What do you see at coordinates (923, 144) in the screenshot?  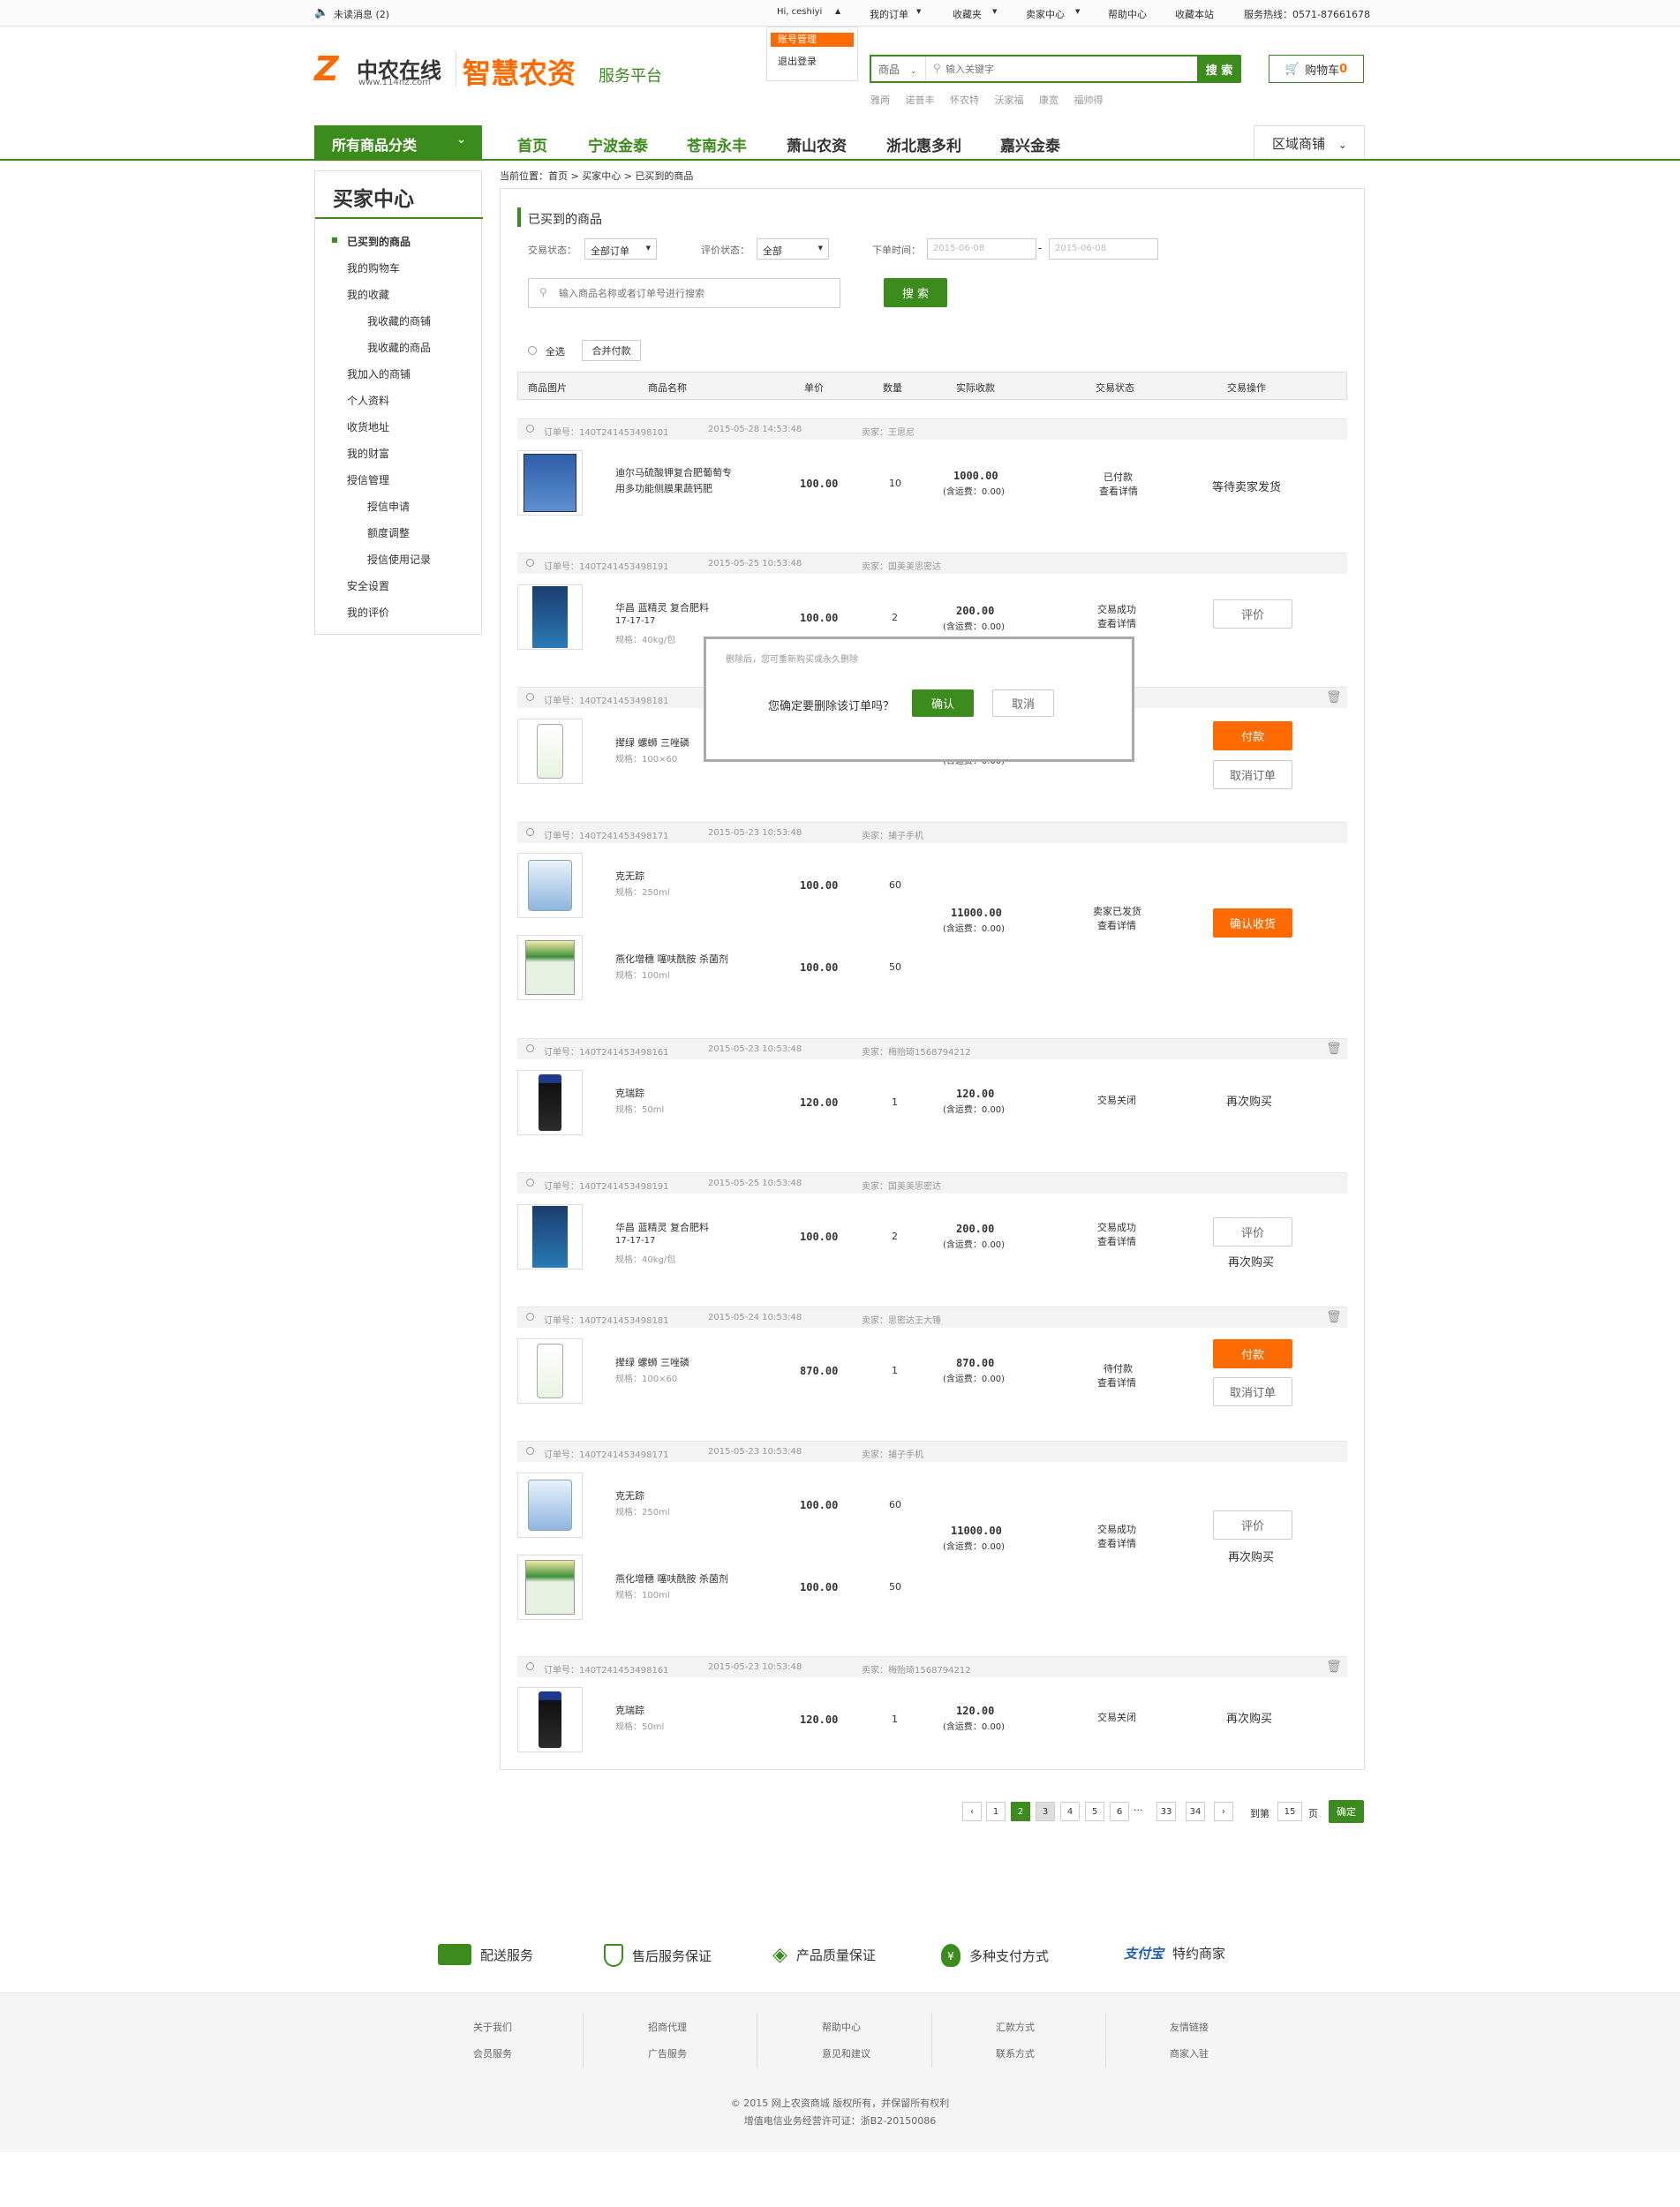 I see `nav-item-zhebei: 浙北惠多利` at bounding box center [923, 144].